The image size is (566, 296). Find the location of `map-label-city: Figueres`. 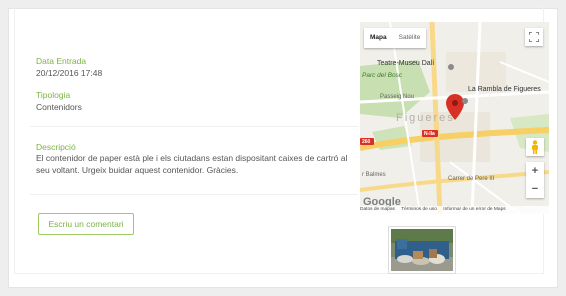

map-label-city: Figueres is located at coordinates (425, 118).